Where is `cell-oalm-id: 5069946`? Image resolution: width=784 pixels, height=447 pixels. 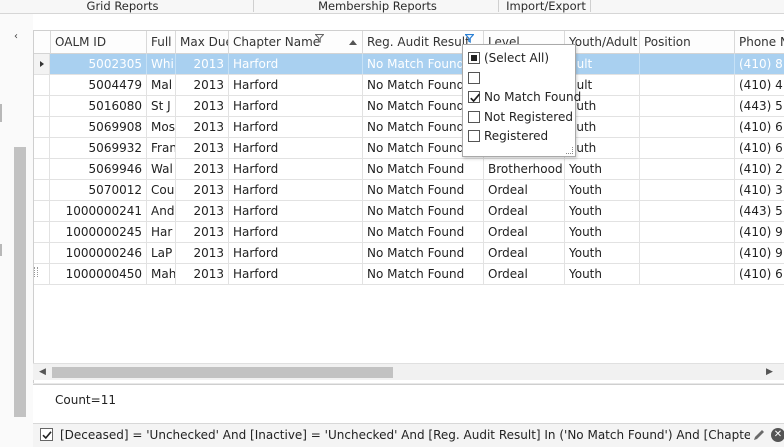
cell-oalm-id: 5069946 is located at coordinates (99, 169).